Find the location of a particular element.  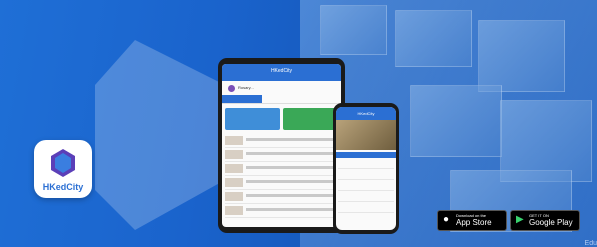

phone-header: HKedCity is located at coordinates (366, 113).